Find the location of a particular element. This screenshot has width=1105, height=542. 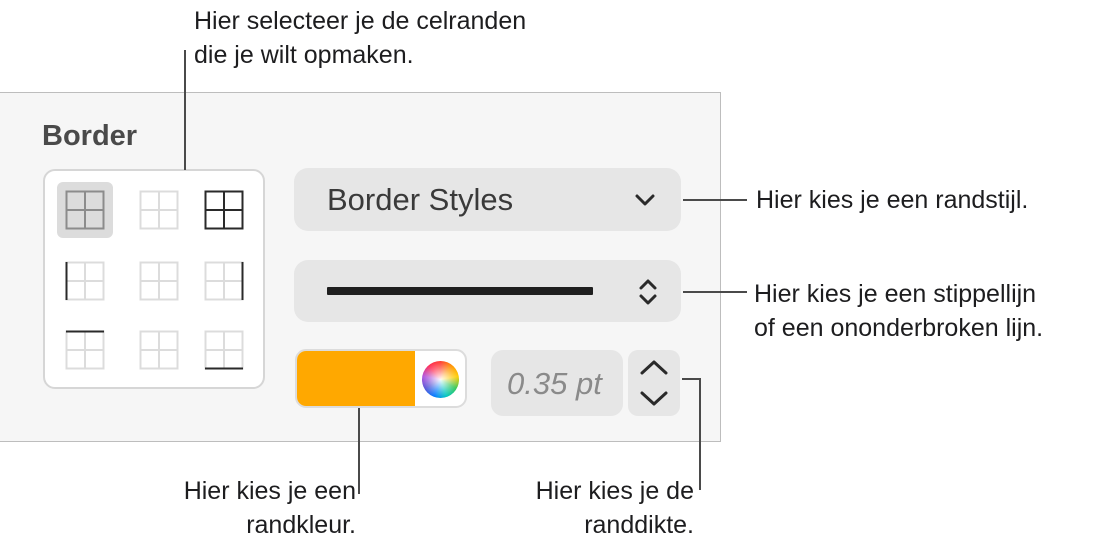

inside-borders-icon is located at coordinates (159, 210).